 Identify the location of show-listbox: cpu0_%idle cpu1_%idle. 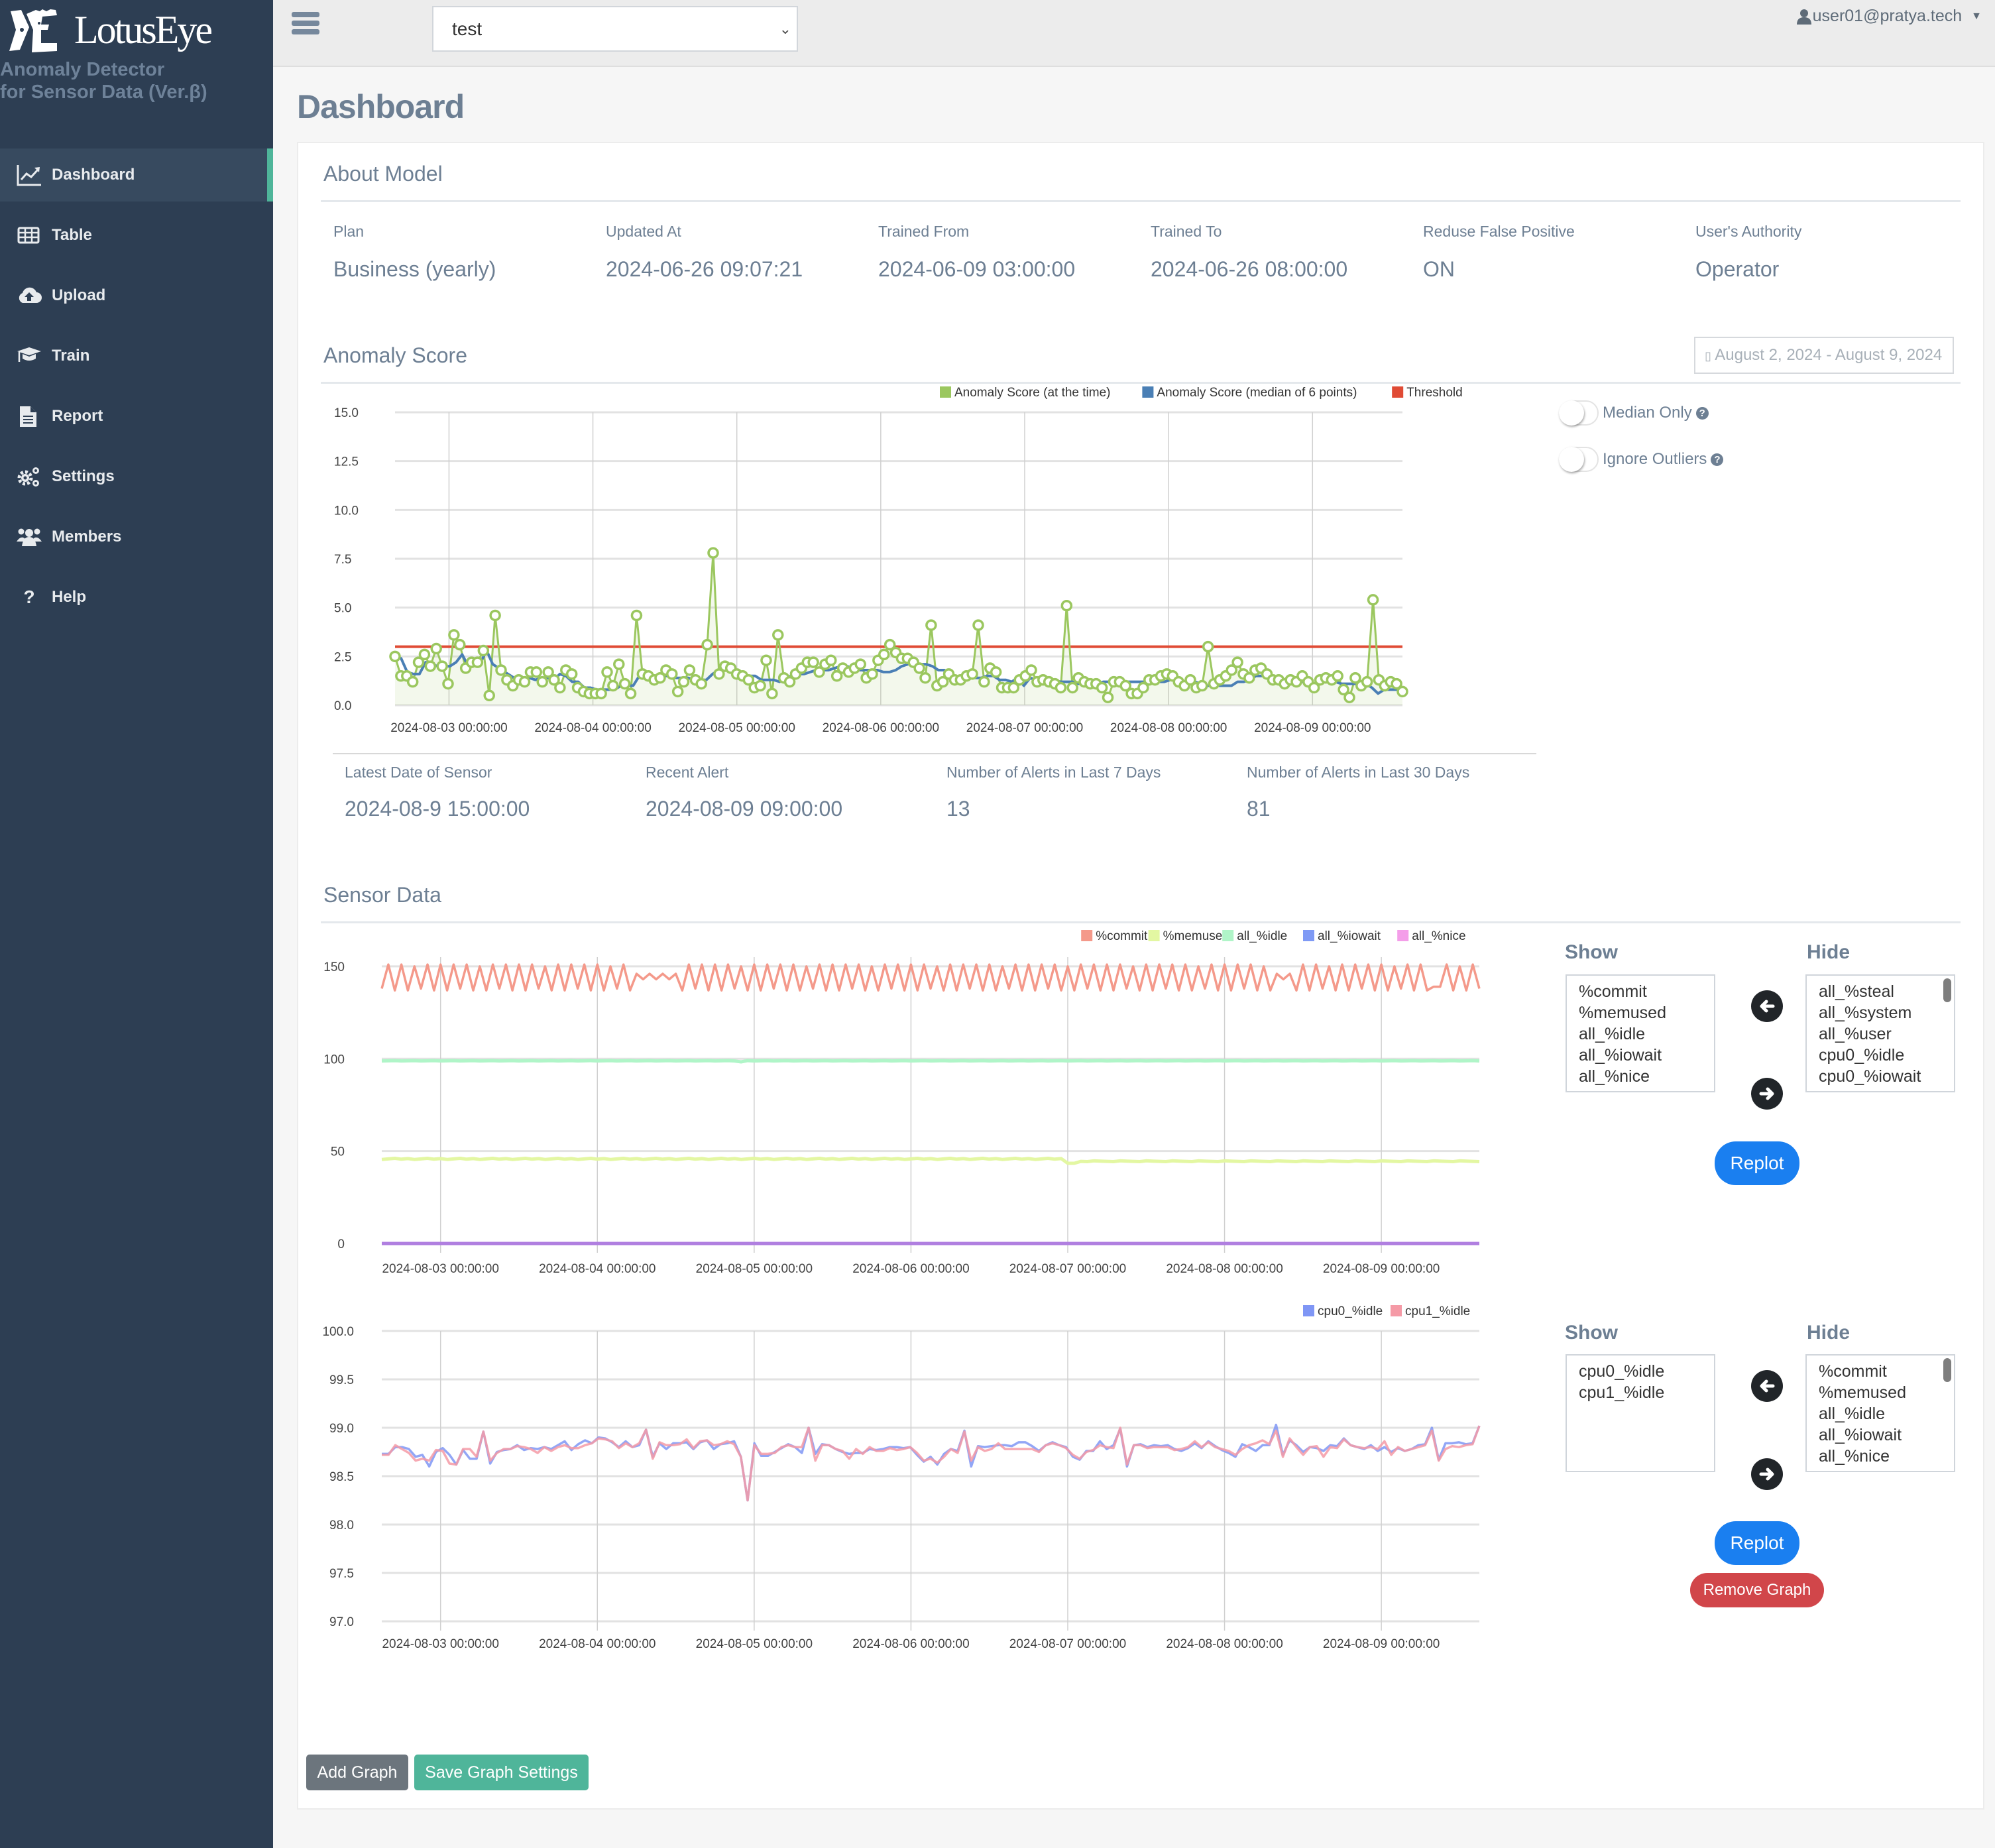
(1640, 1413).